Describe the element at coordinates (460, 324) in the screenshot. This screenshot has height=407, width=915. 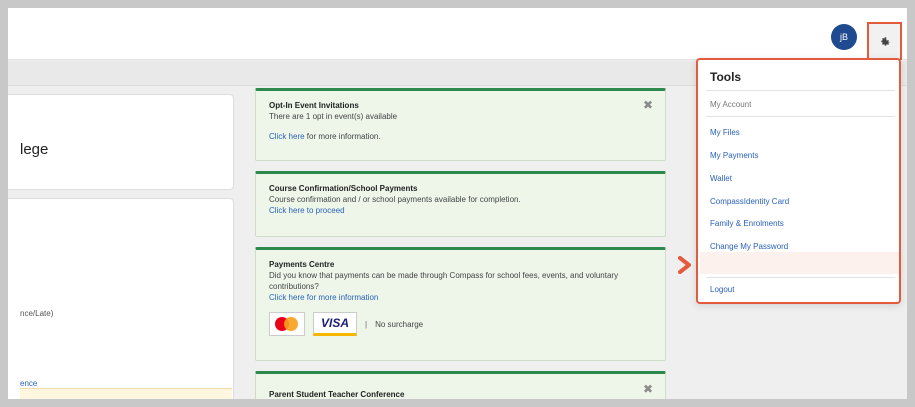
I see `payment-methods: VISA | No surcharge` at that location.